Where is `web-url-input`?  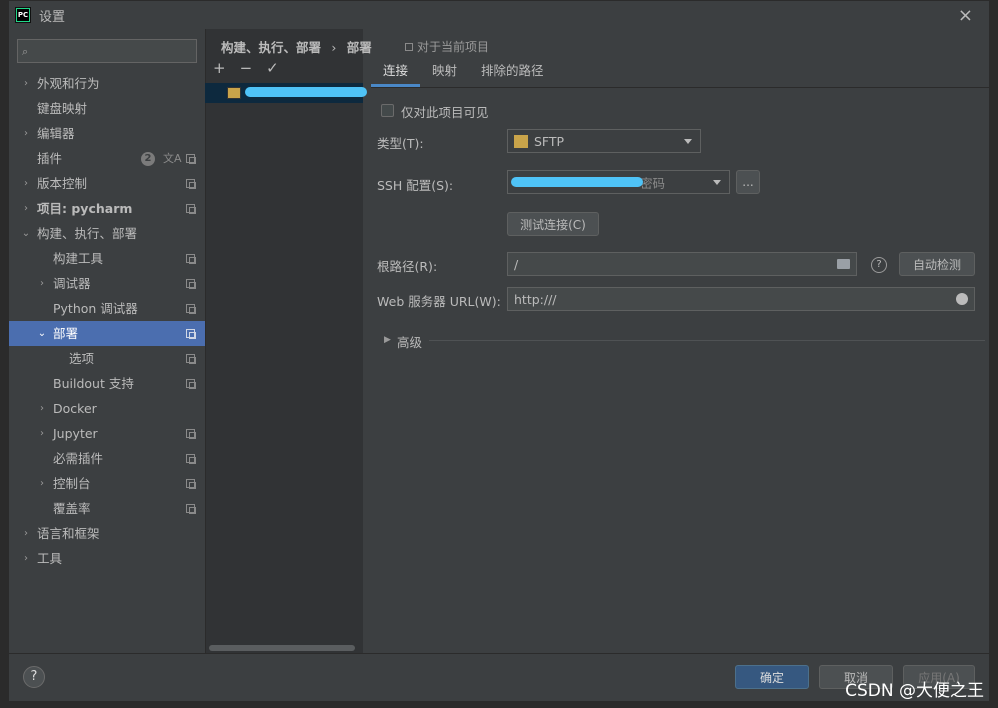
web-url-input is located at coordinates (721, 299).